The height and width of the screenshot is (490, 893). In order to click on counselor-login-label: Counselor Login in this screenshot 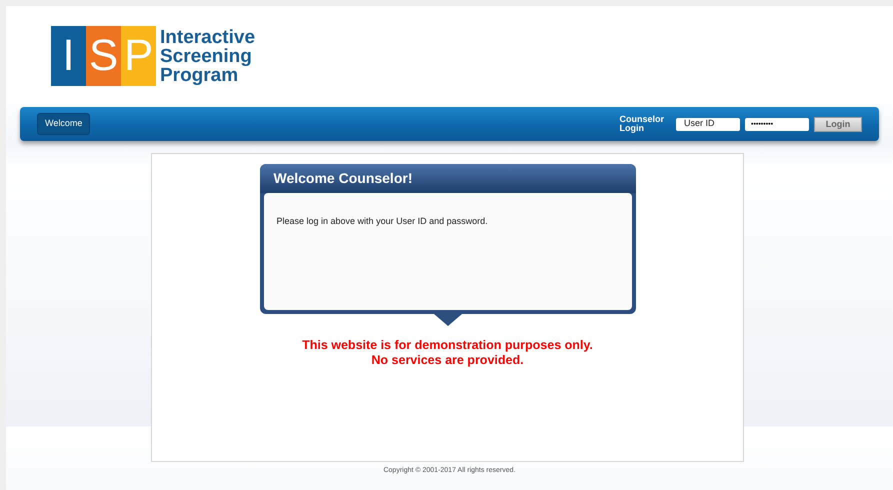, I will do `click(641, 124)`.